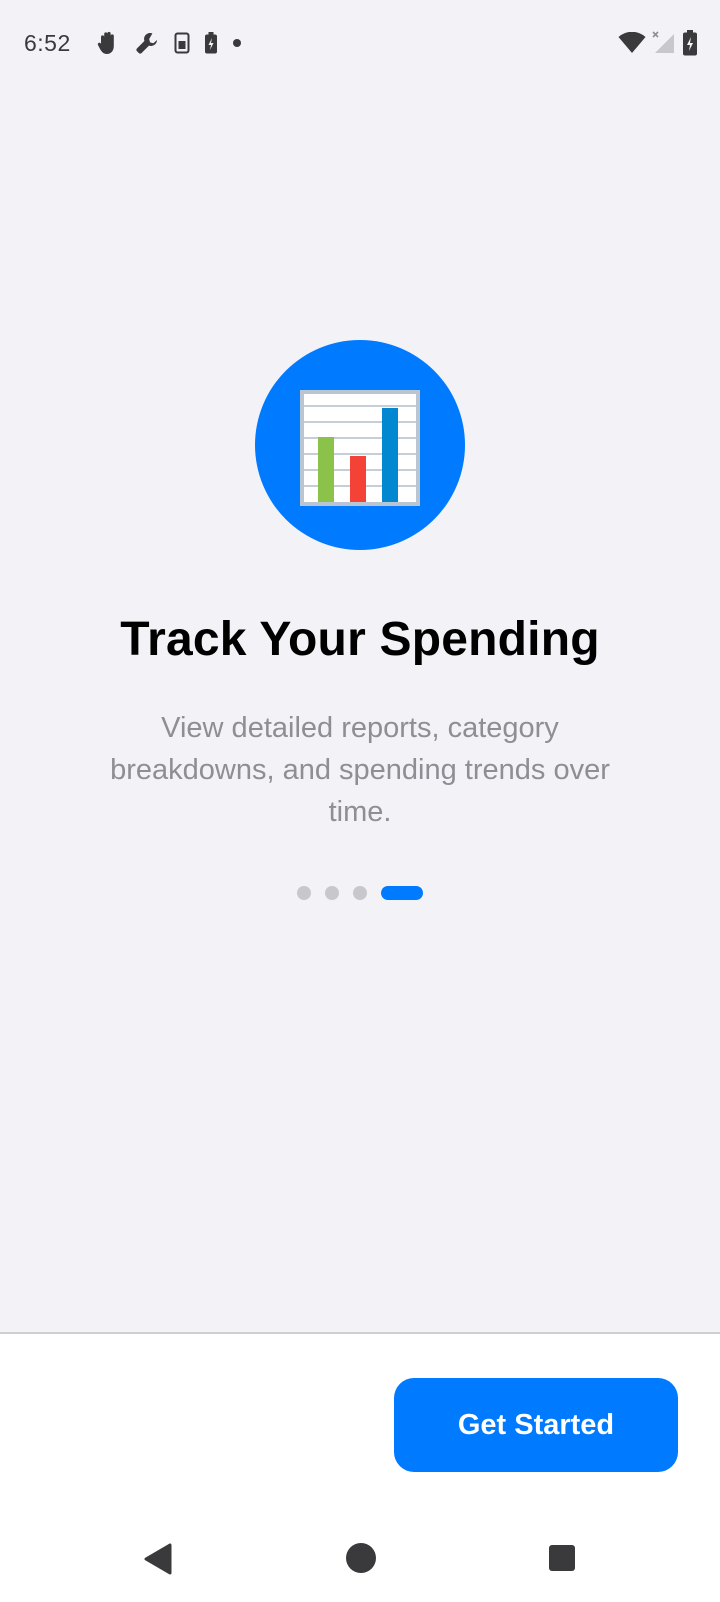 This screenshot has height=1602, width=720. What do you see at coordinates (182, 43) in the screenshot?
I see `sim-card-icon` at bounding box center [182, 43].